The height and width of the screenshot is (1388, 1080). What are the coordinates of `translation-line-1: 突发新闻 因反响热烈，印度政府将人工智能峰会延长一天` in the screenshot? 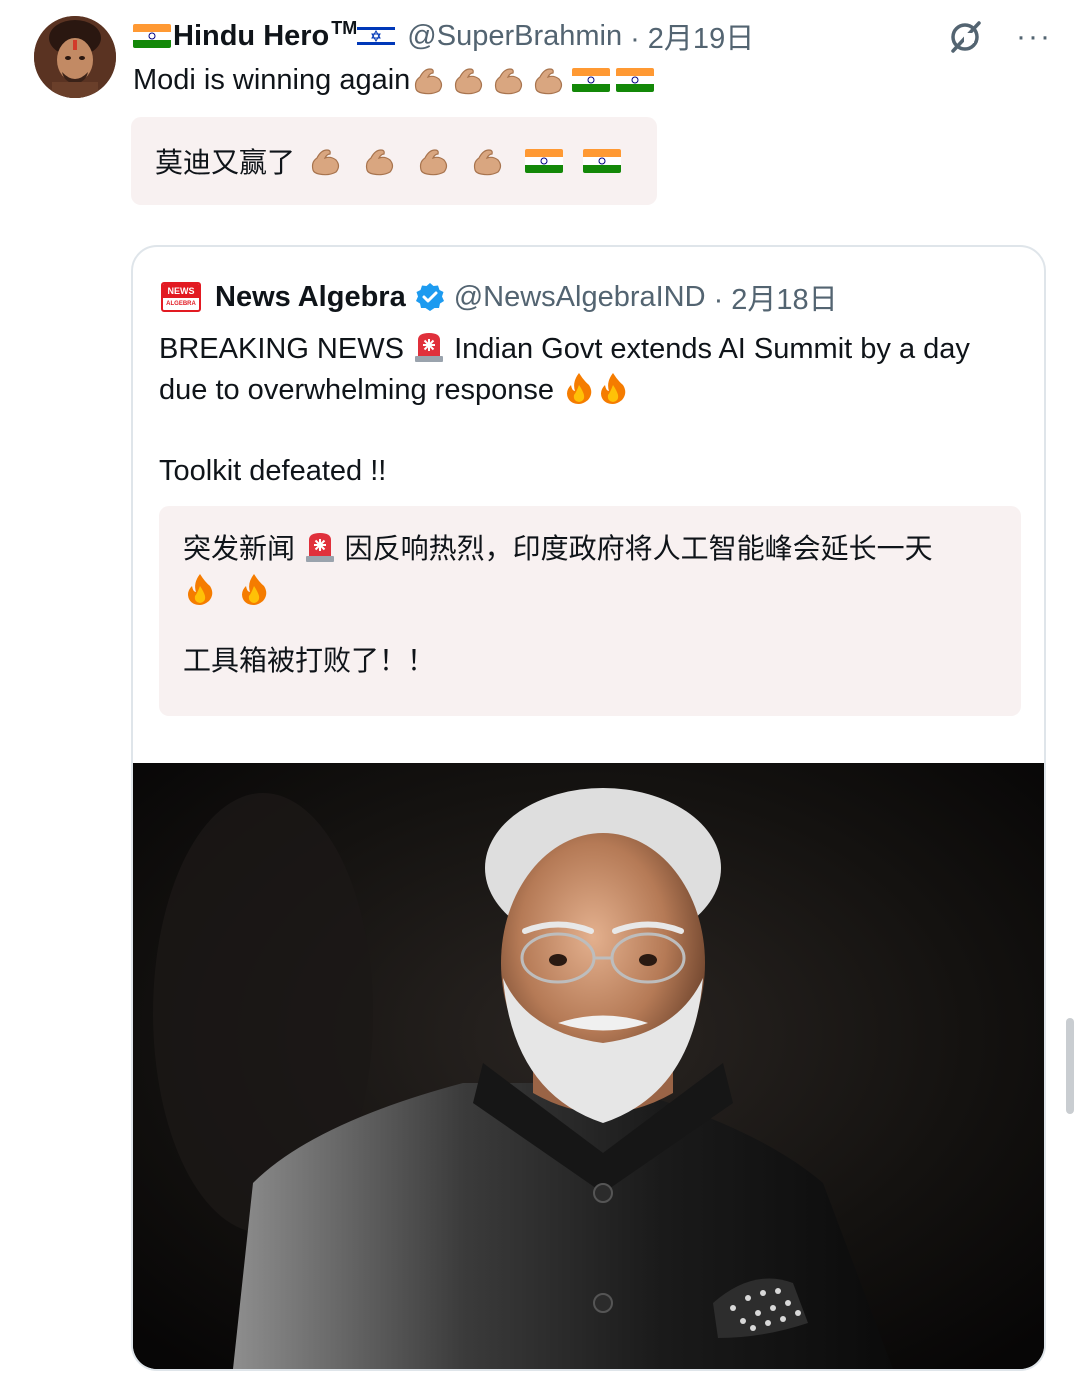 It's located at (590, 549).